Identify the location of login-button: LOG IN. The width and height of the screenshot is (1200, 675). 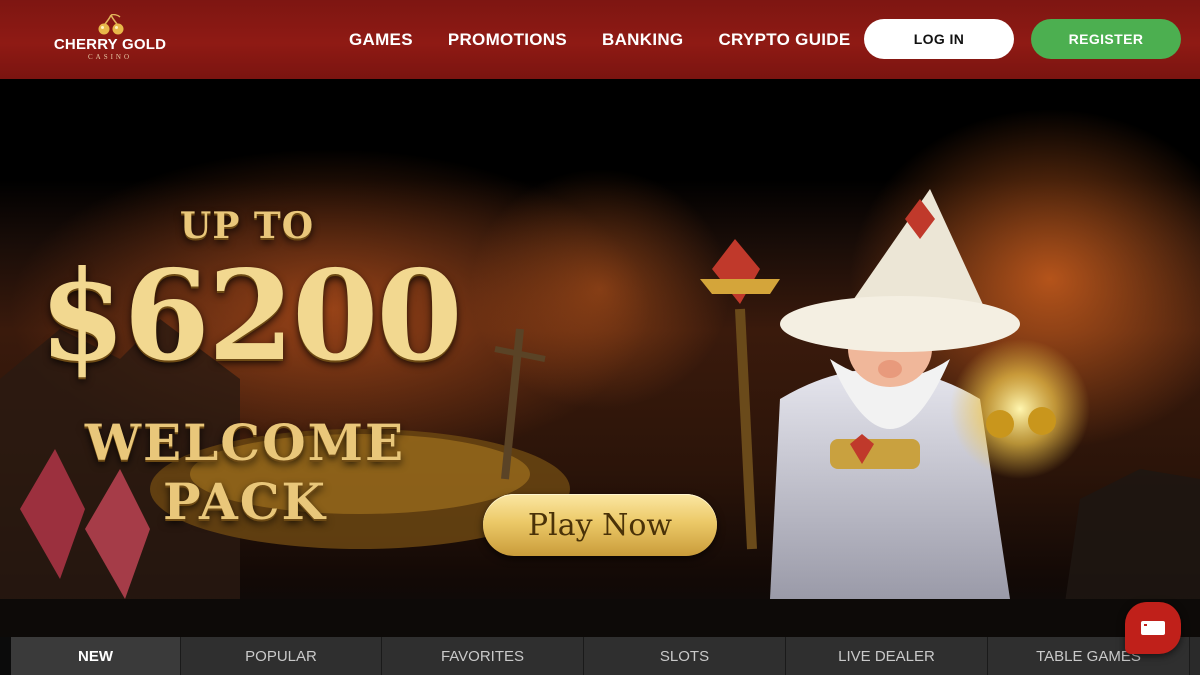
(939, 39).